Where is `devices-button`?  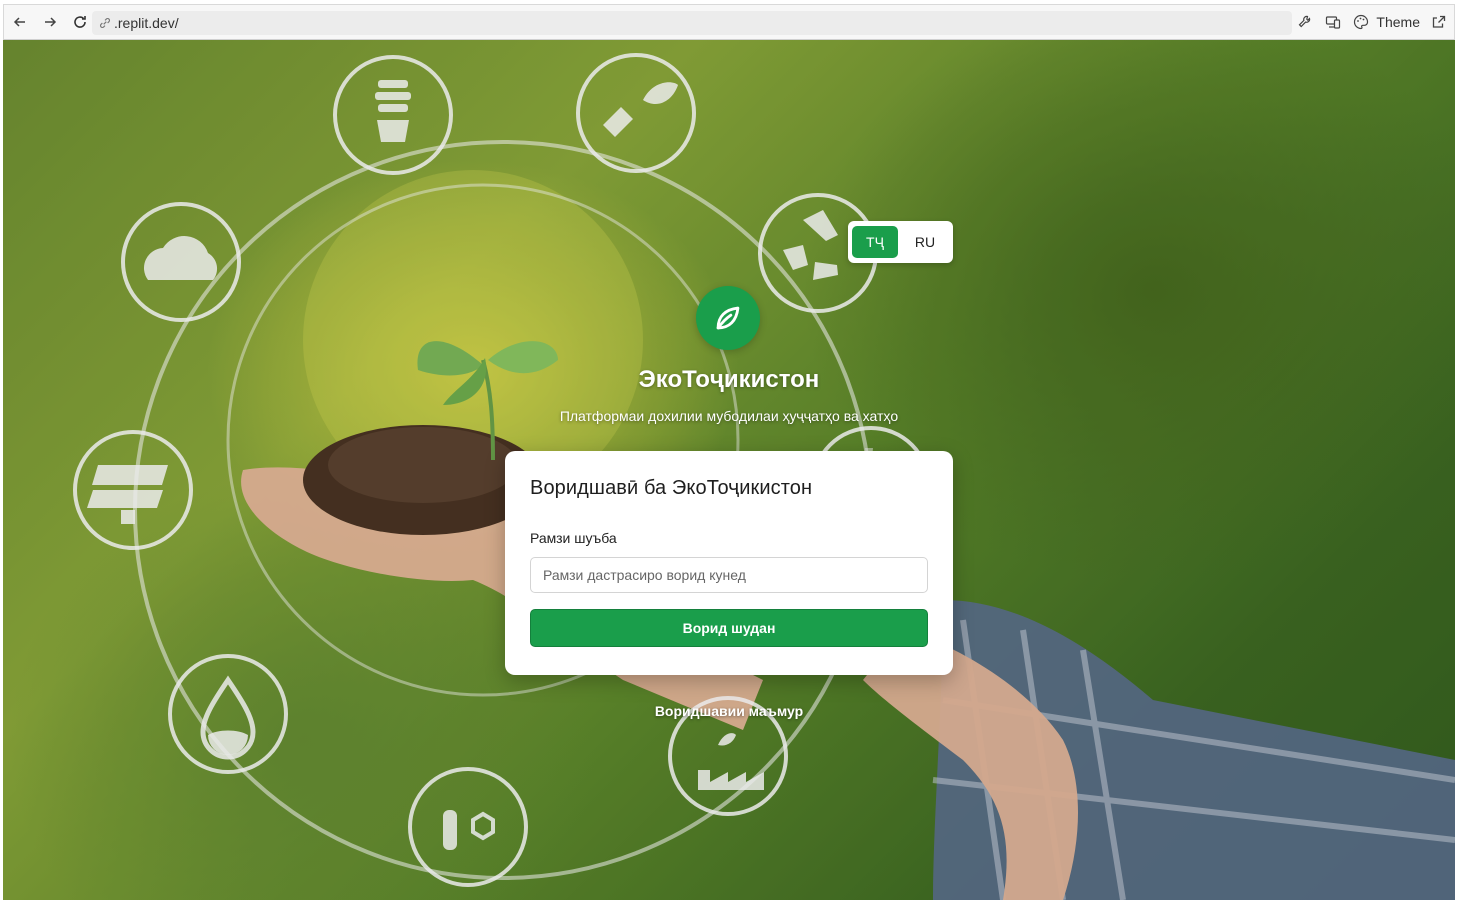 devices-button is located at coordinates (1333, 22).